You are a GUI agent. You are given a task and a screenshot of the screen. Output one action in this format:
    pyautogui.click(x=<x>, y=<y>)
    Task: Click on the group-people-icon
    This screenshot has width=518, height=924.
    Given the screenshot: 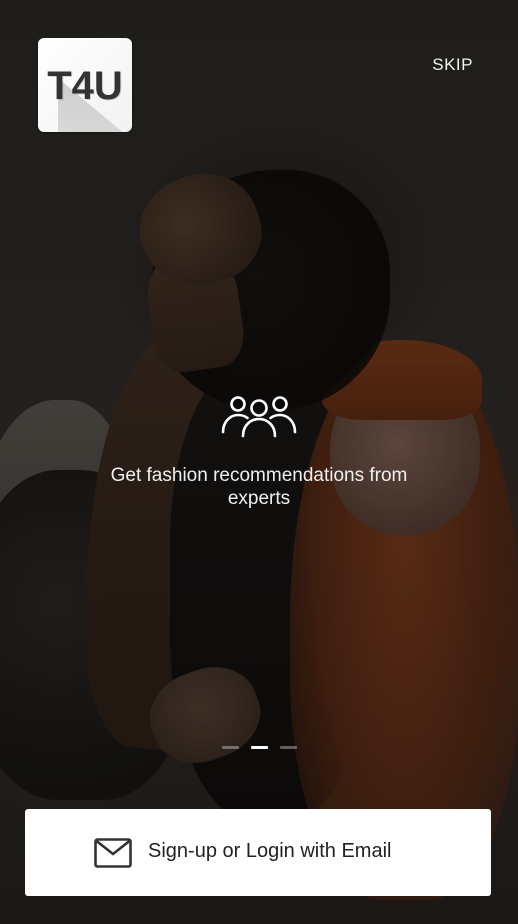 What is the action you would take?
    pyautogui.click(x=259, y=417)
    